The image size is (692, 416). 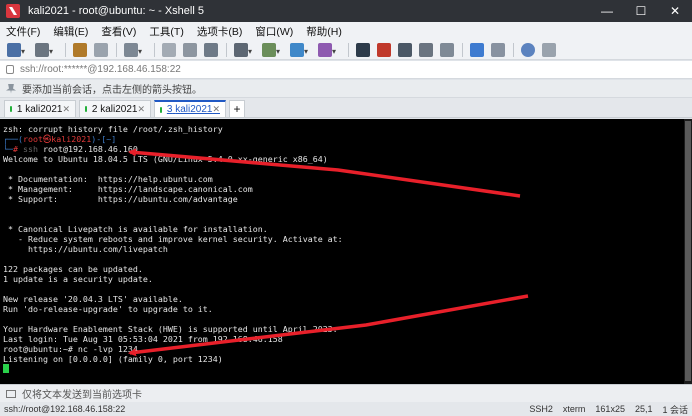 I want to click on status-connection: ssh://root@192.168.46.158:22, so click(x=65, y=409).